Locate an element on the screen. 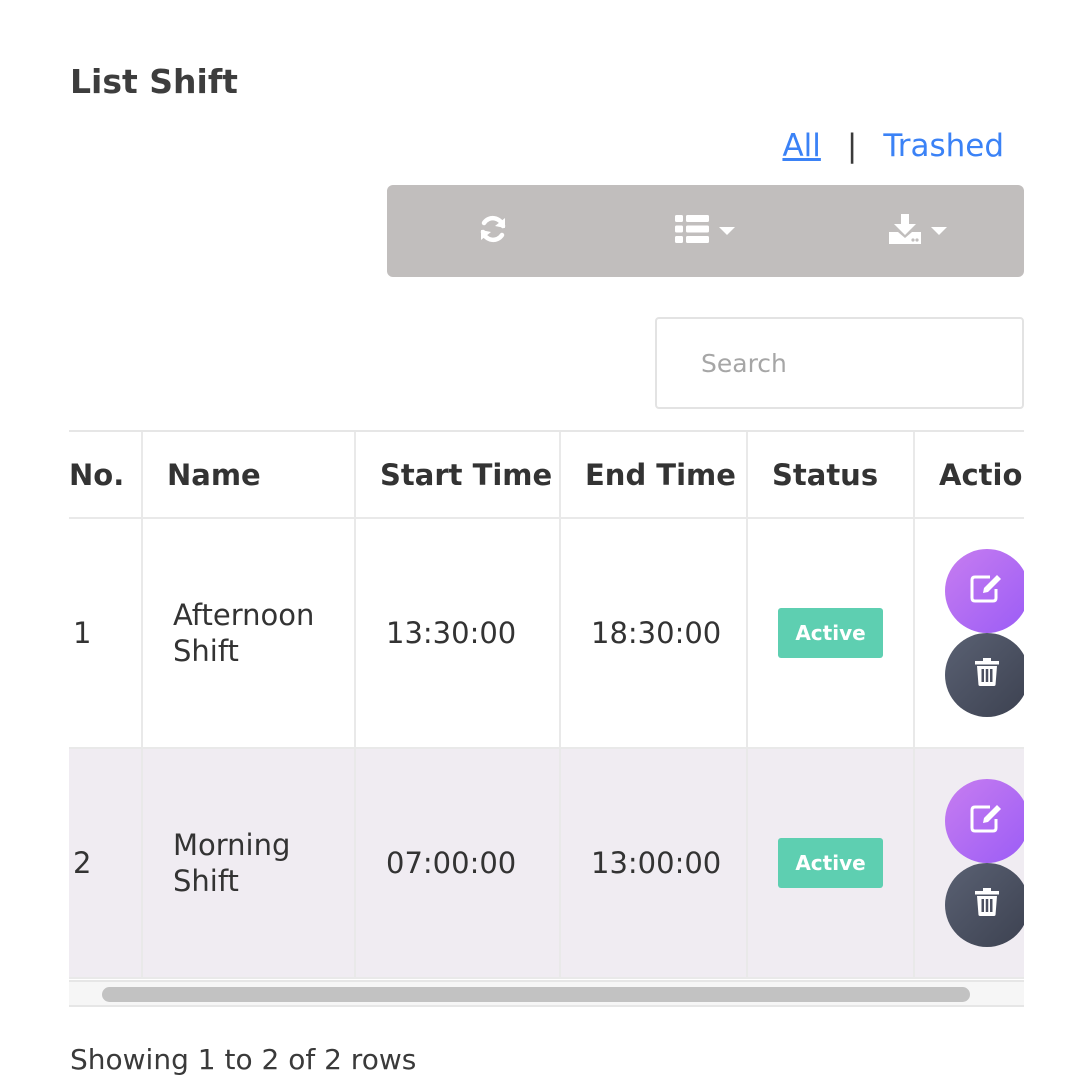  name-line: Morning is located at coordinates (232, 845).